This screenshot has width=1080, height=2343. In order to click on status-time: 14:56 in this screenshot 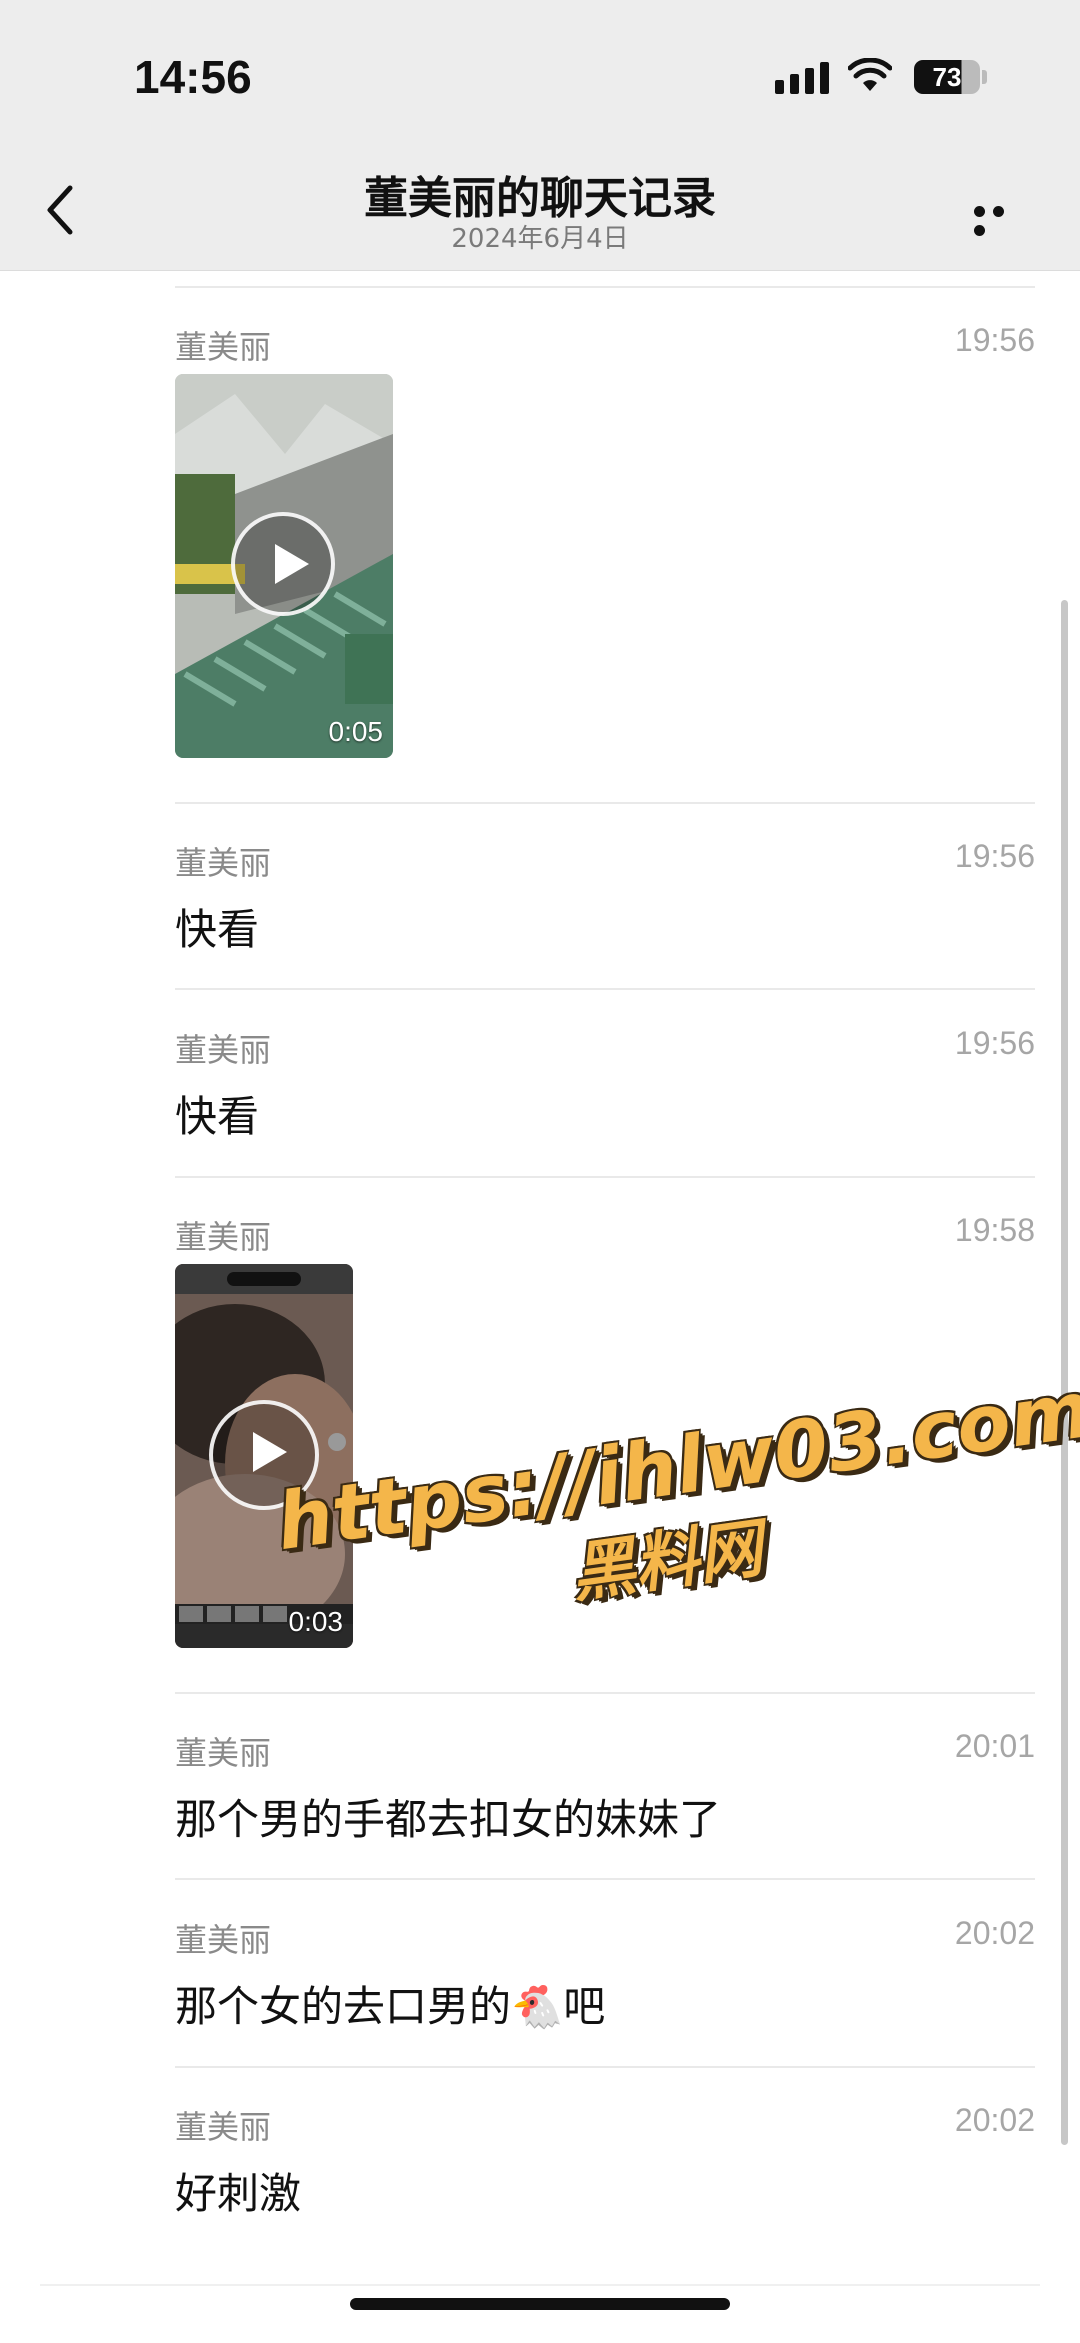, I will do `click(193, 77)`.